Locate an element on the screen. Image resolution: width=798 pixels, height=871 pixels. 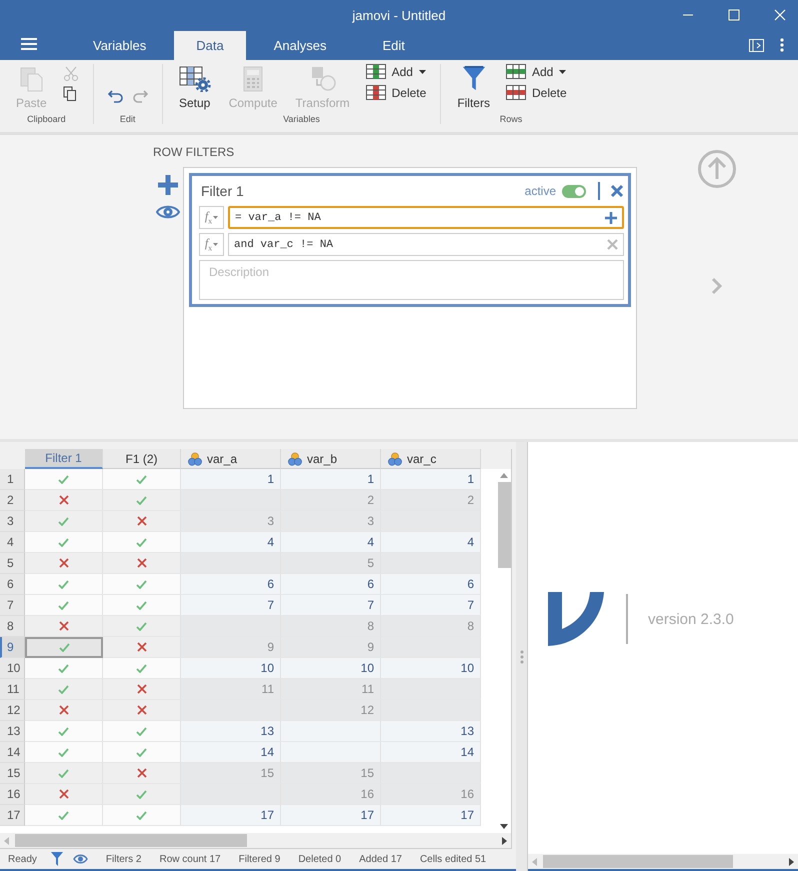
scroll-up-icon is located at coordinates (504, 475).